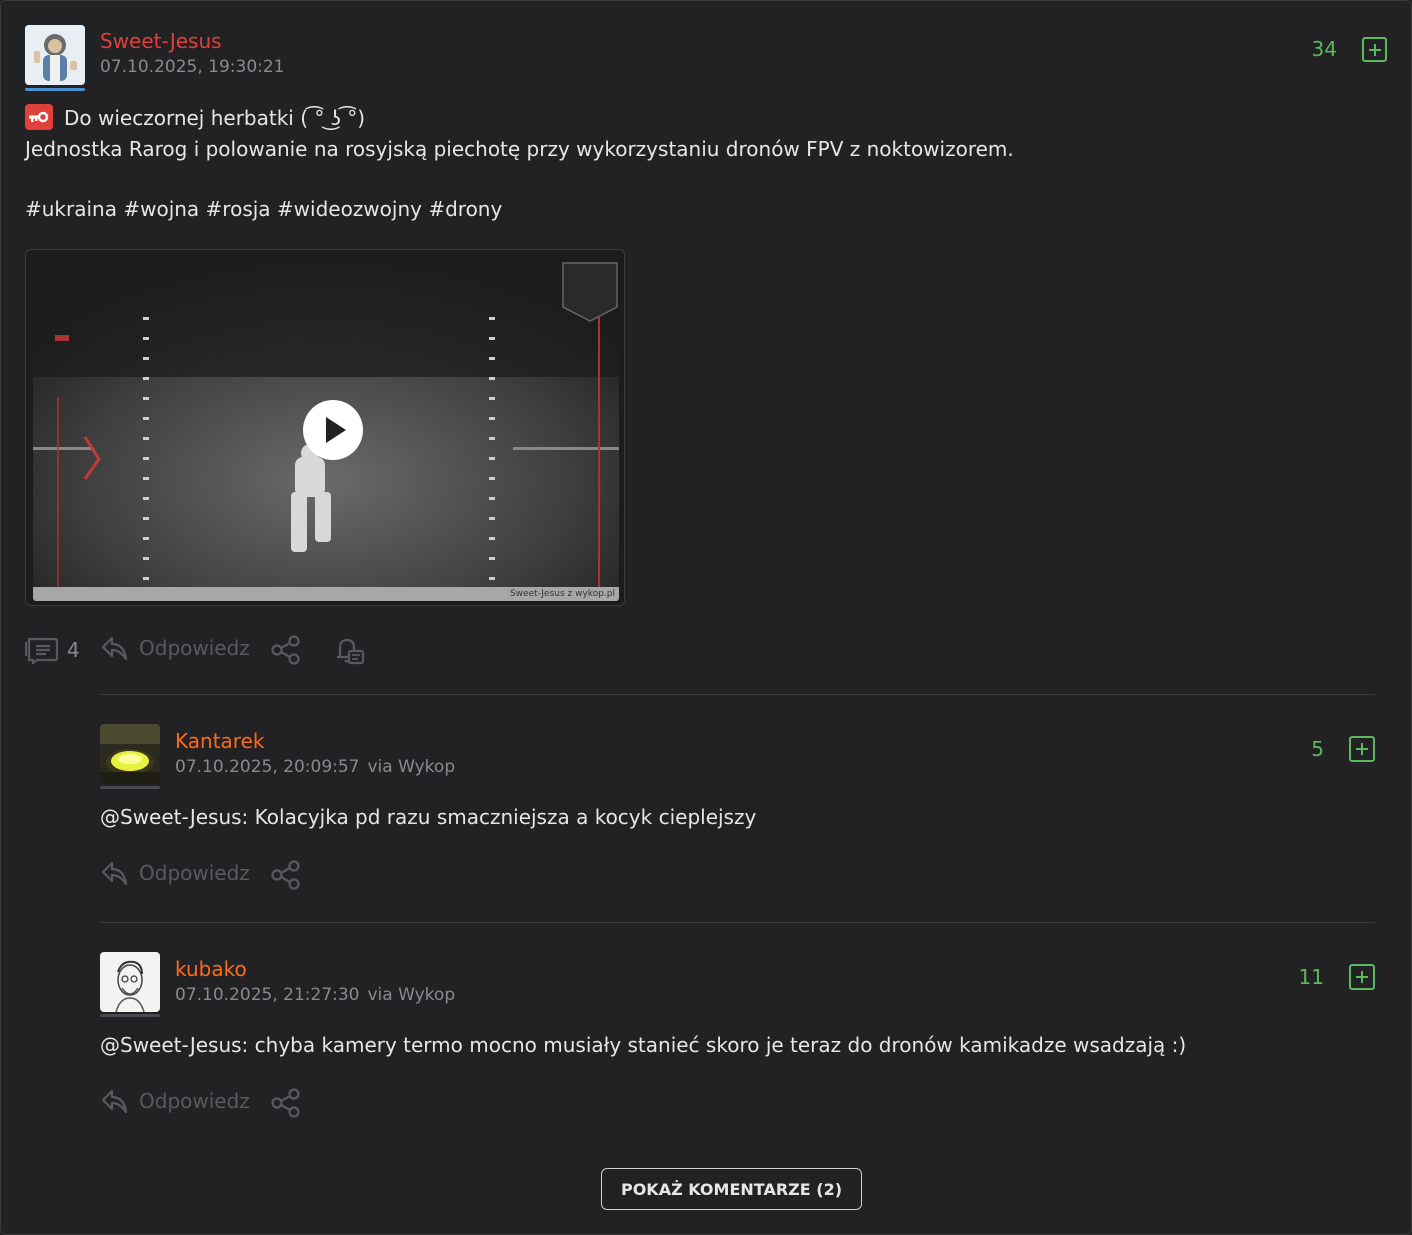 The width and height of the screenshot is (1412, 1235). I want to click on video-thumbnail: Sweet-Jesus z wykop.pl, so click(326, 429).